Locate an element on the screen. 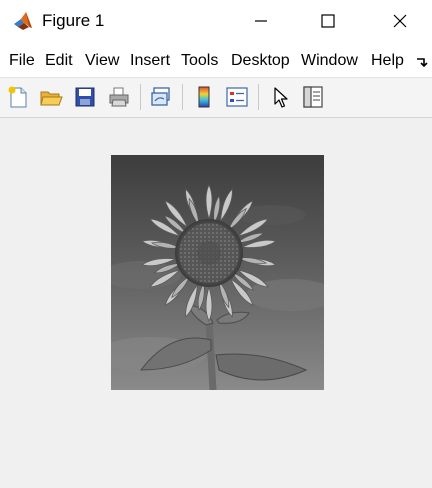  insert-colorbar-button is located at coordinates (204, 97).